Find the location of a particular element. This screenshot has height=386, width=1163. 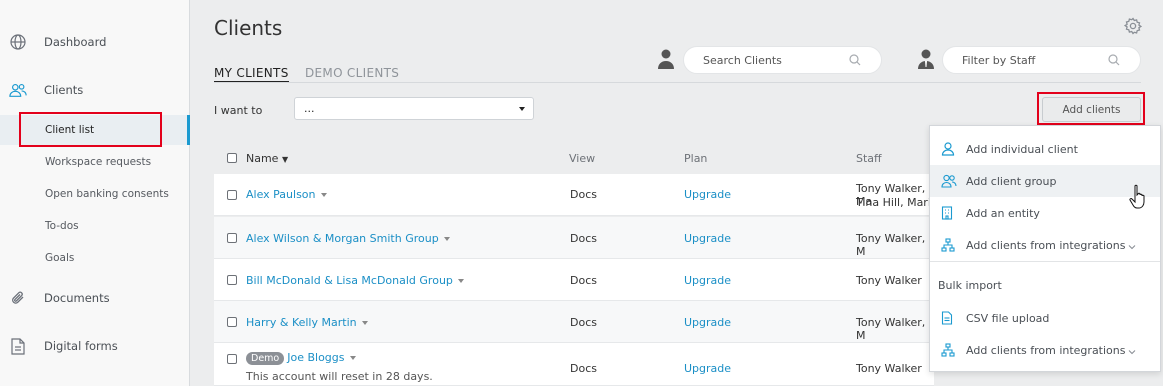

sidebar-item-dashboard: Dashboard is located at coordinates (95, 42).